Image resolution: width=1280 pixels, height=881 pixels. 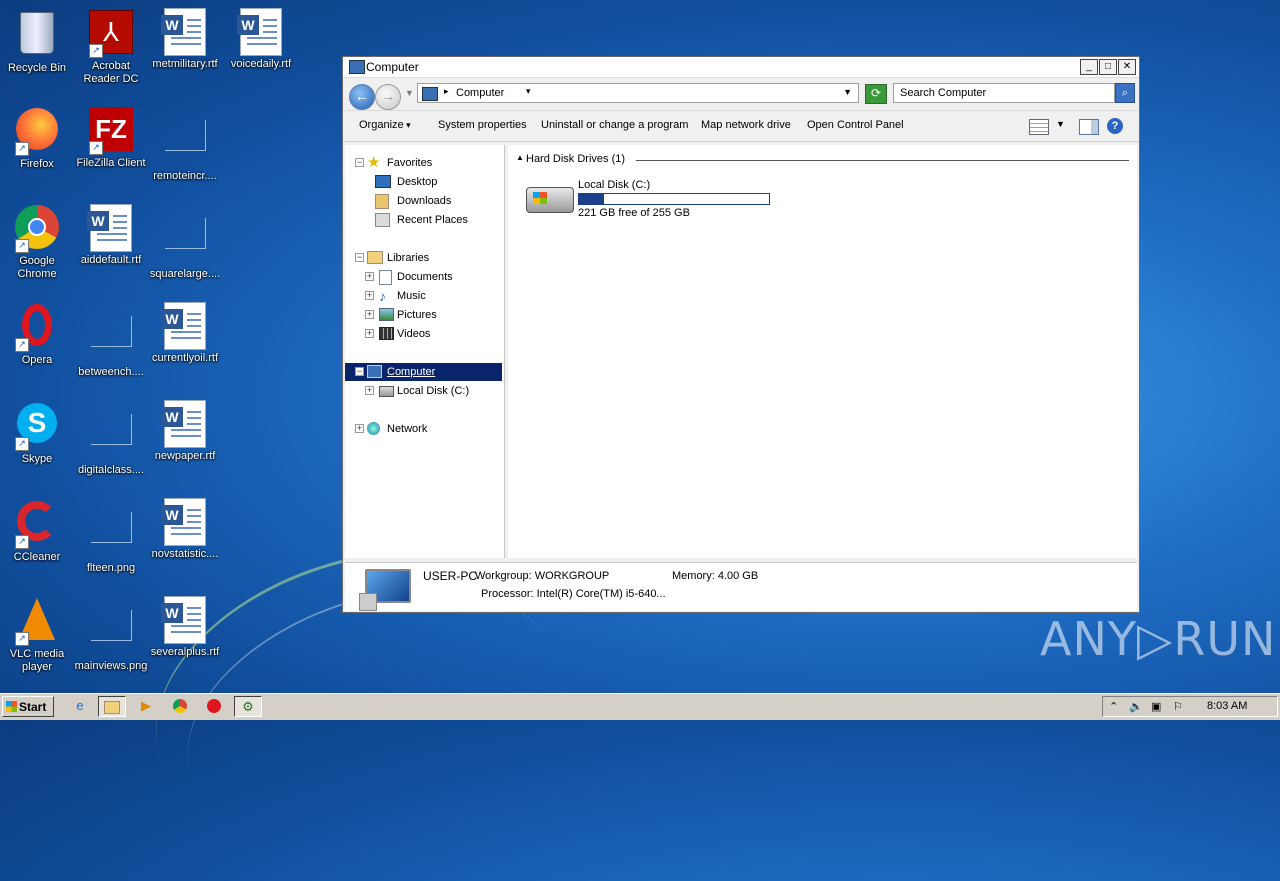 I want to click on media-player-icon: ▶, so click(x=146, y=706).